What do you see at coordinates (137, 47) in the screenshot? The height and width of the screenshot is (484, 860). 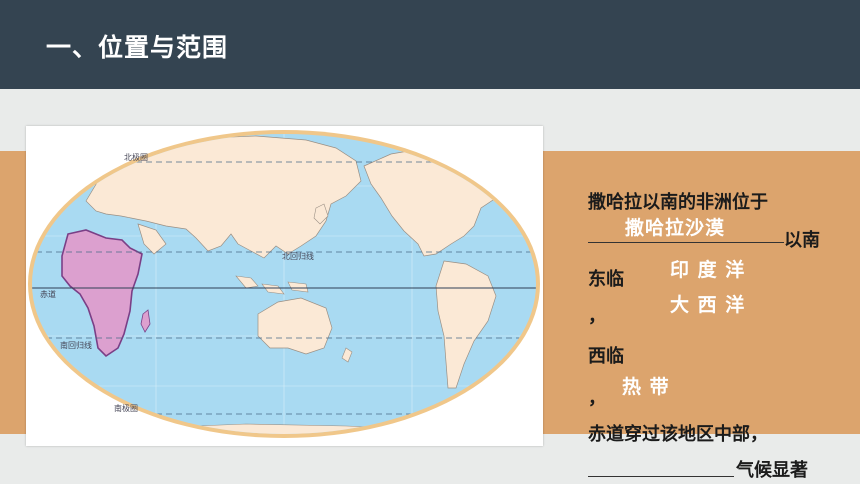 I see `page-title: 一、位置与范围` at bounding box center [137, 47].